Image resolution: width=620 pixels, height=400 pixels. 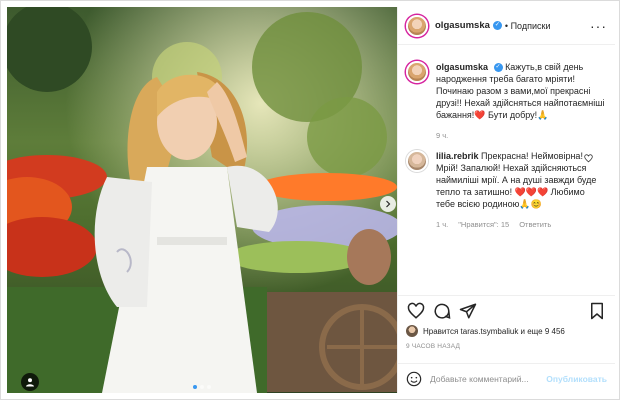 I want to click on author-avatar, so click(x=417, y=25).